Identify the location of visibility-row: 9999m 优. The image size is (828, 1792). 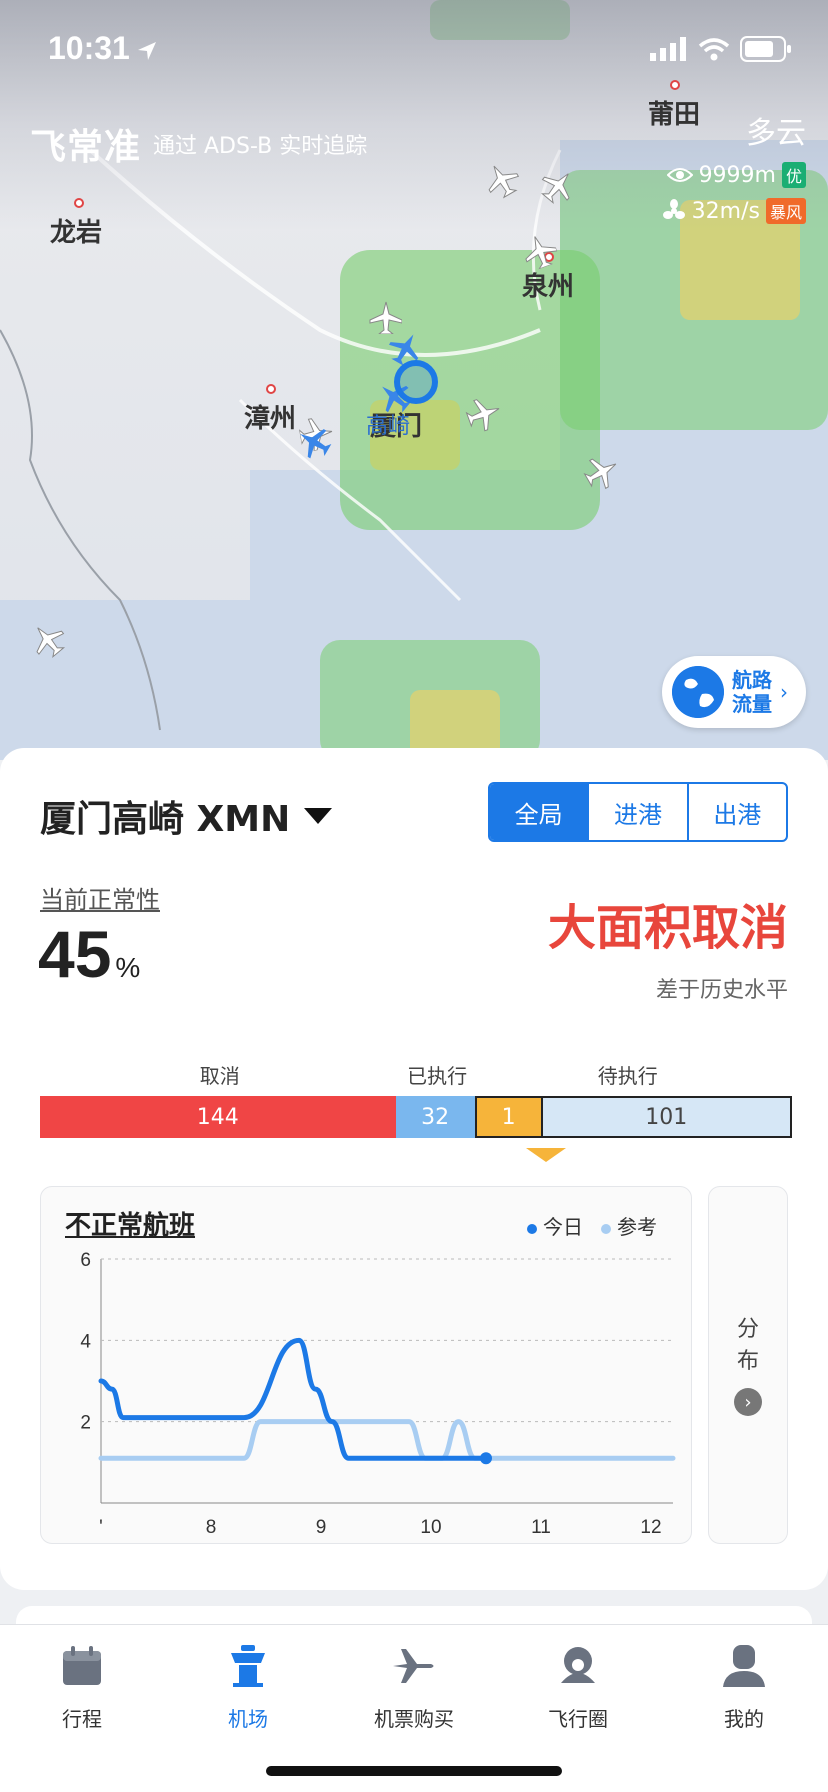
(734, 175).